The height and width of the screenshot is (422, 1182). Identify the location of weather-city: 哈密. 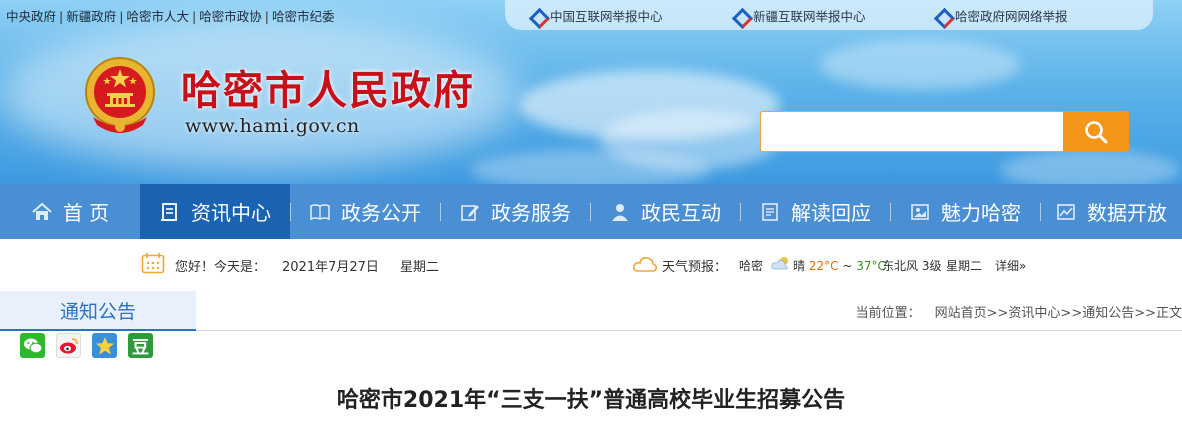
(751, 266).